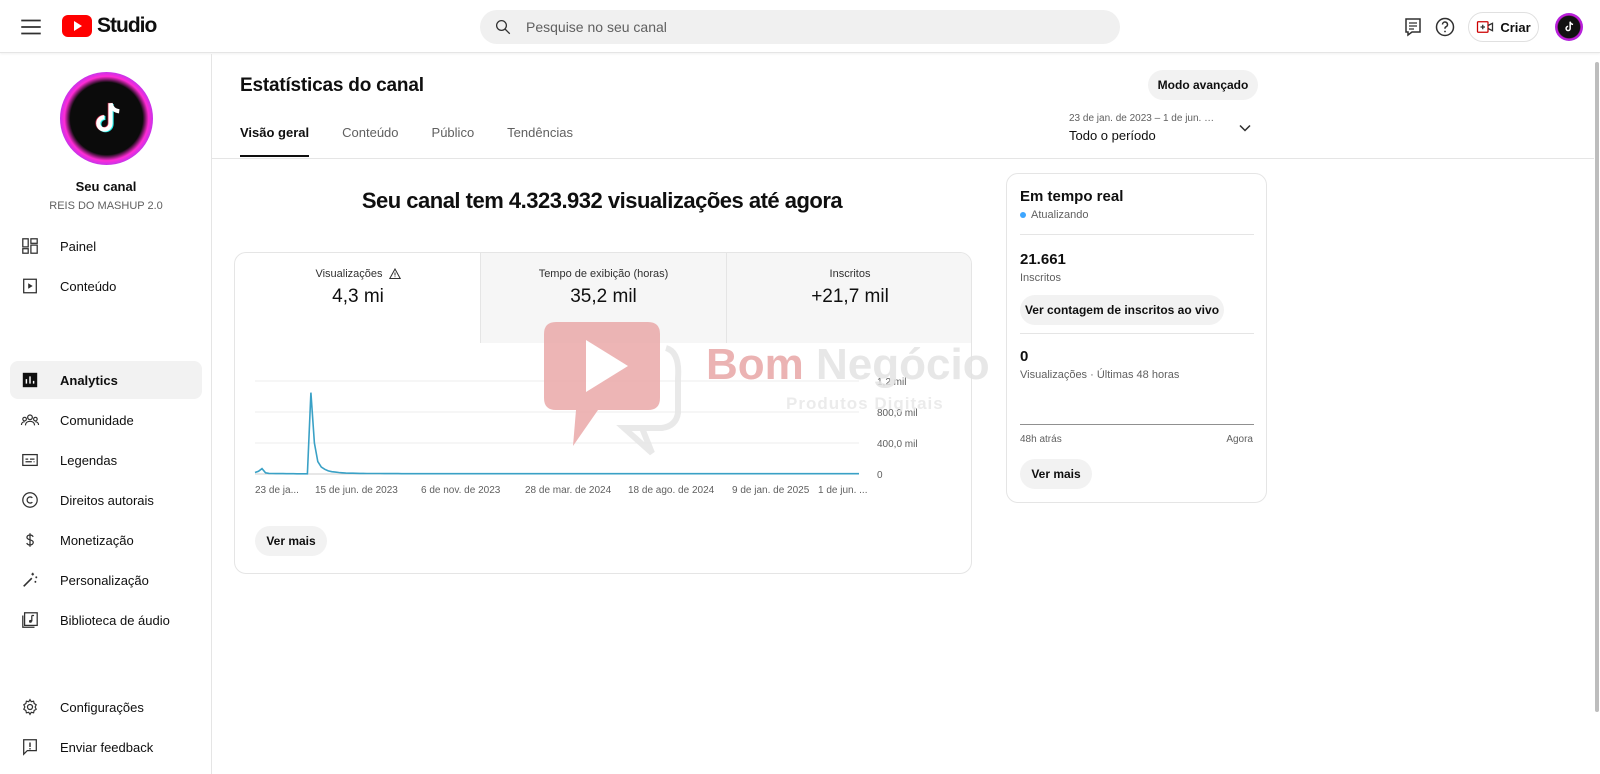 This screenshot has width=1600, height=774. Describe the element at coordinates (771, 490) in the screenshot. I see `chart-x-tick-label: 9 de jan. de 2025` at that location.